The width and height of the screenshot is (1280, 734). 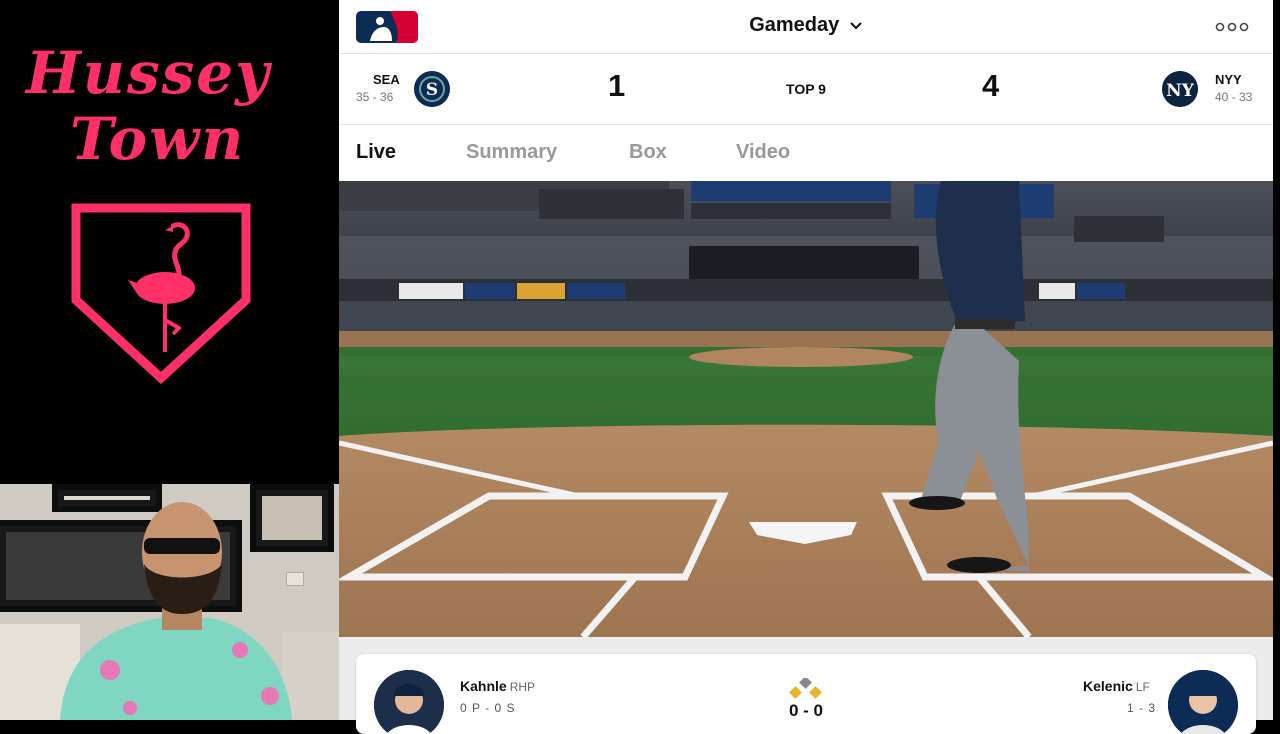 I want to click on pitcher-name-text: Kahnle, so click(x=483, y=686).